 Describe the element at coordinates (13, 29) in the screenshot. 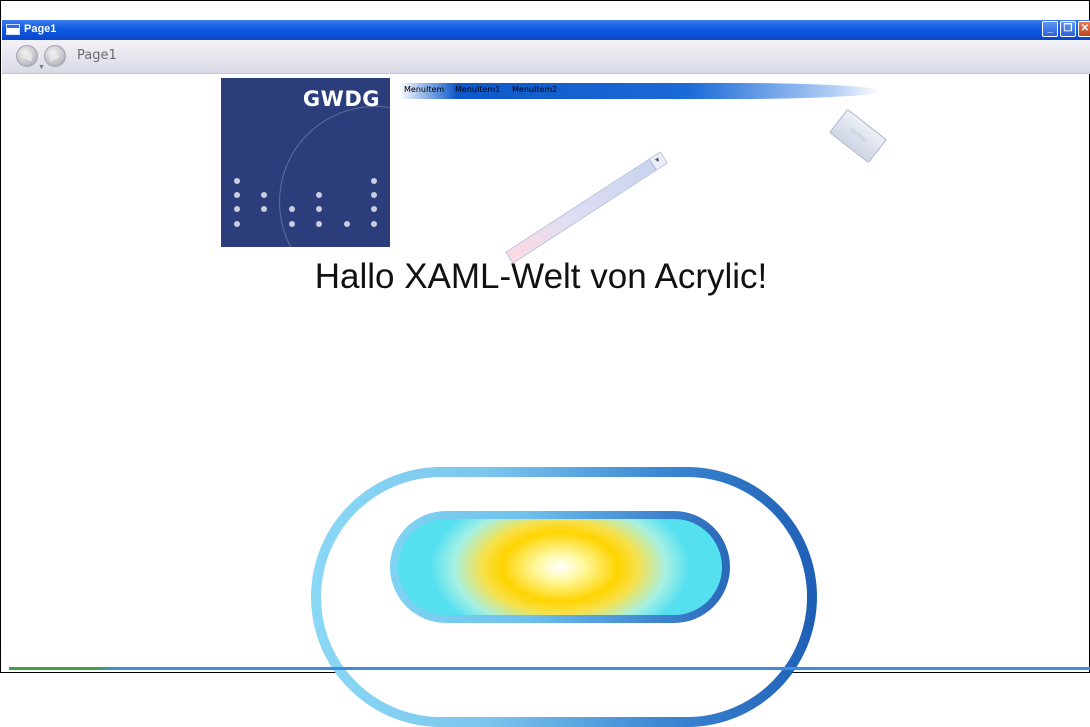

I see `window-icon` at that location.